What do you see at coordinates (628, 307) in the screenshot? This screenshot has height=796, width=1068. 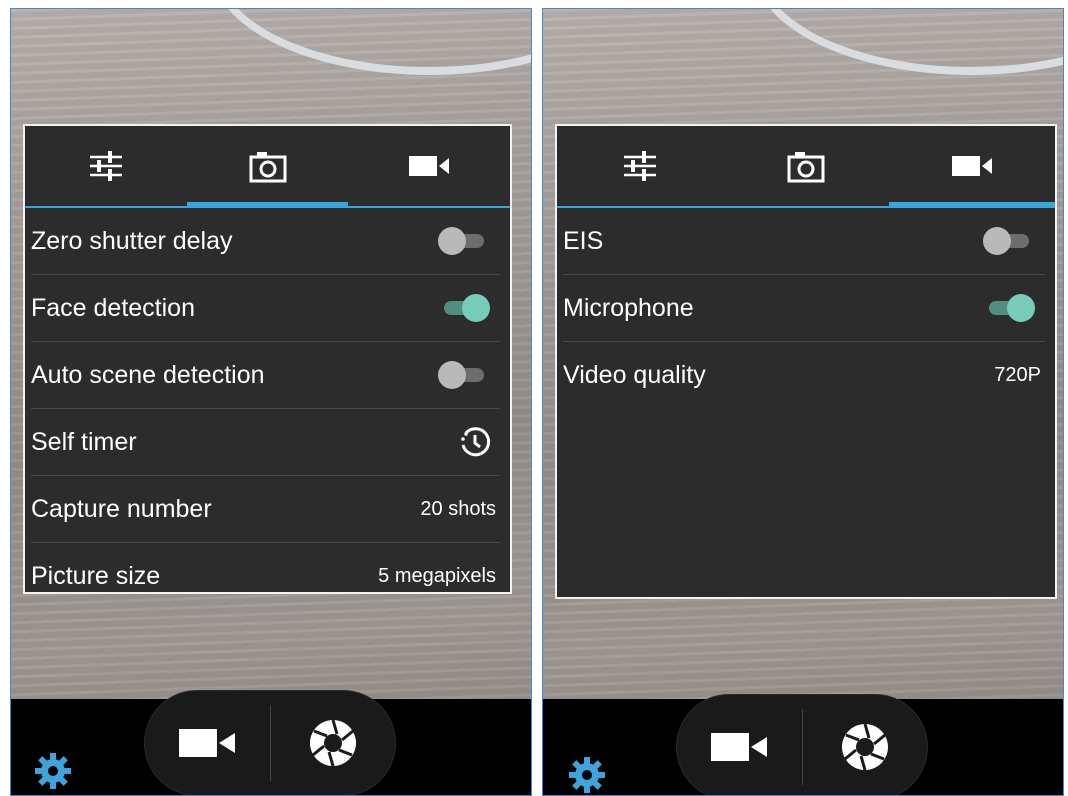 I see `setting-label: Microphone` at bounding box center [628, 307].